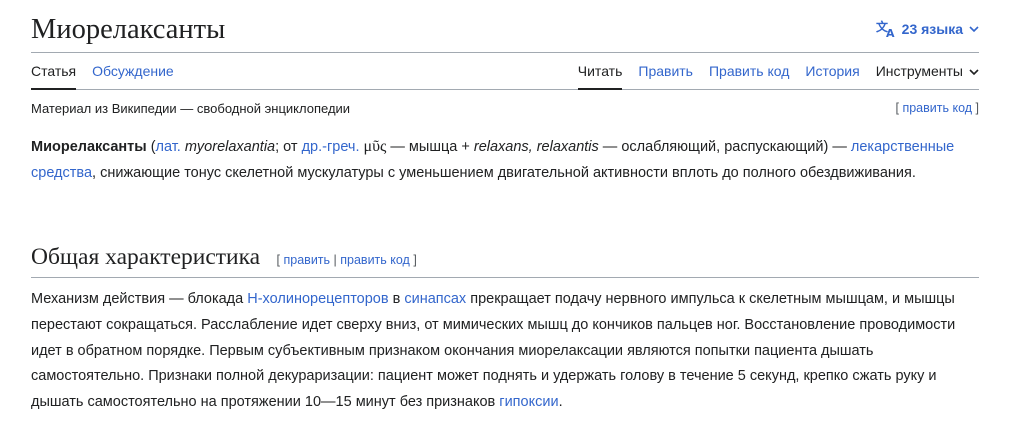 The image size is (1009, 427). What do you see at coordinates (133, 71) in the screenshot?
I see `tab-talk: Обсуждение` at bounding box center [133, 71].